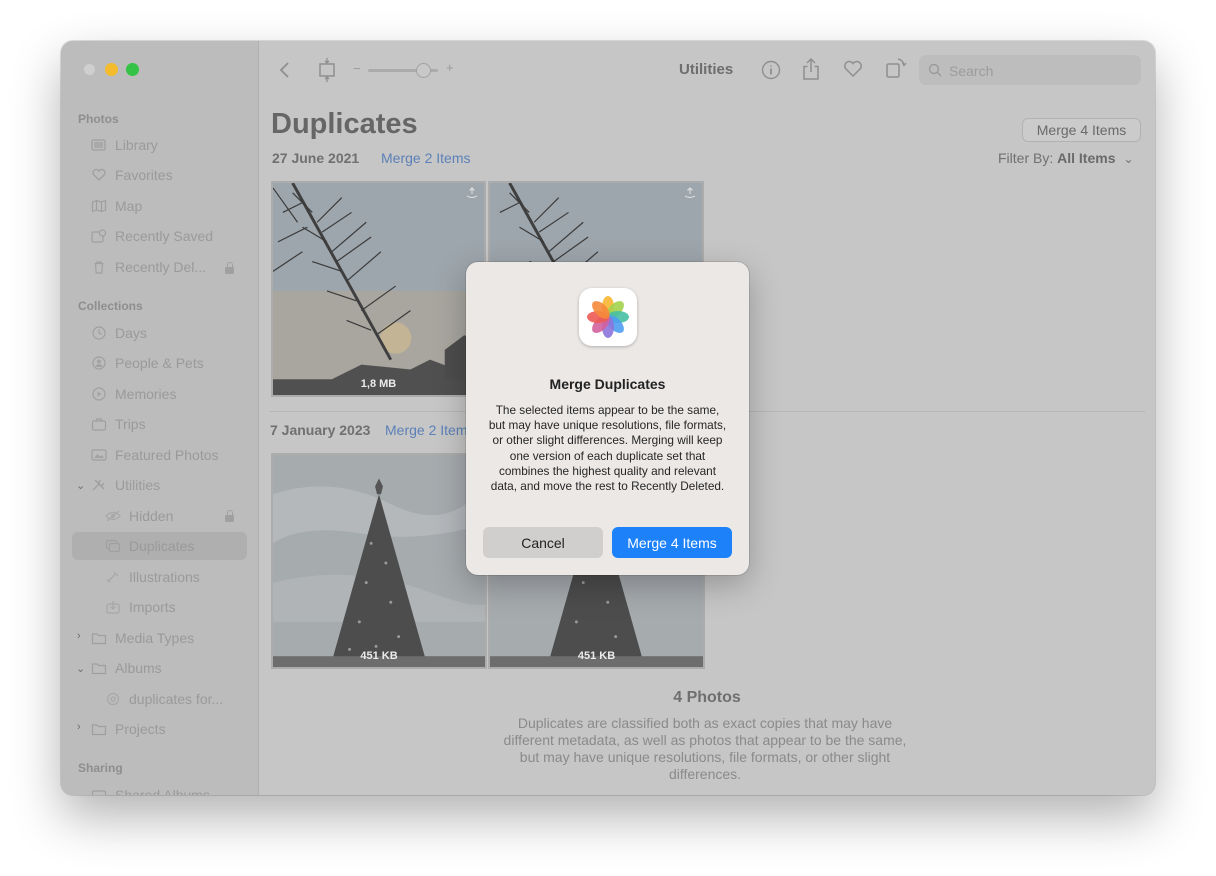  I want to click on photo-thumbnail: 1,8 MB, so click(378, 289).